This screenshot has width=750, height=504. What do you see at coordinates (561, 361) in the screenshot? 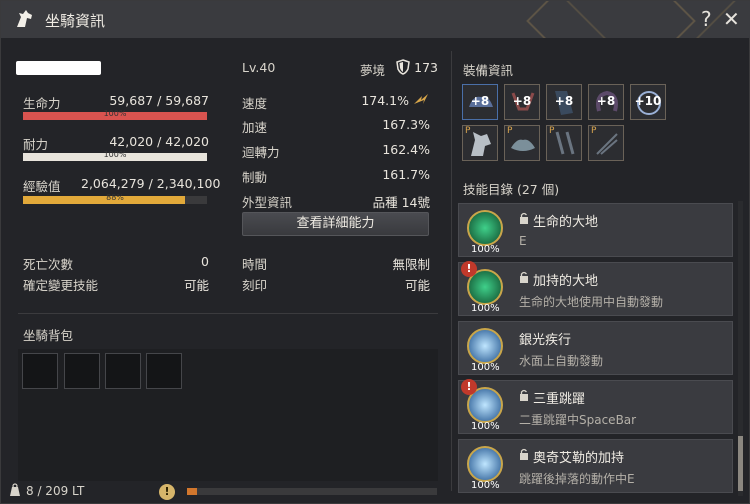
I see `skill-desc: 水面上自動發動` at bounding box center [561, 361].